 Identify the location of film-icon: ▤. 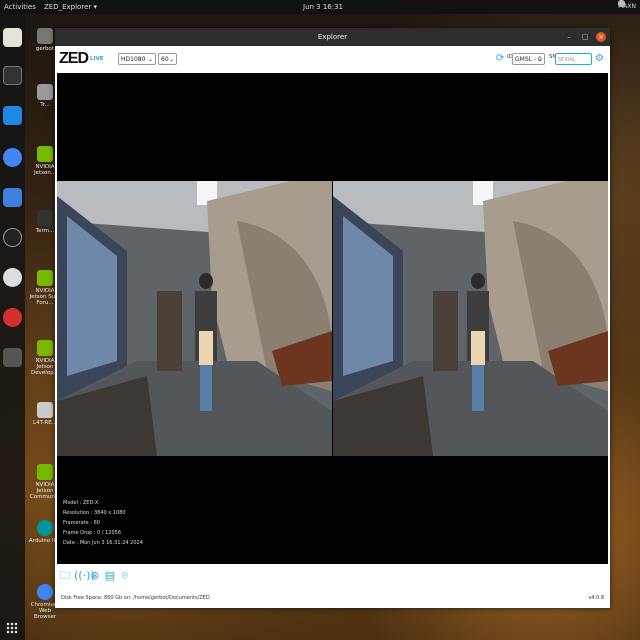
(110, 576).